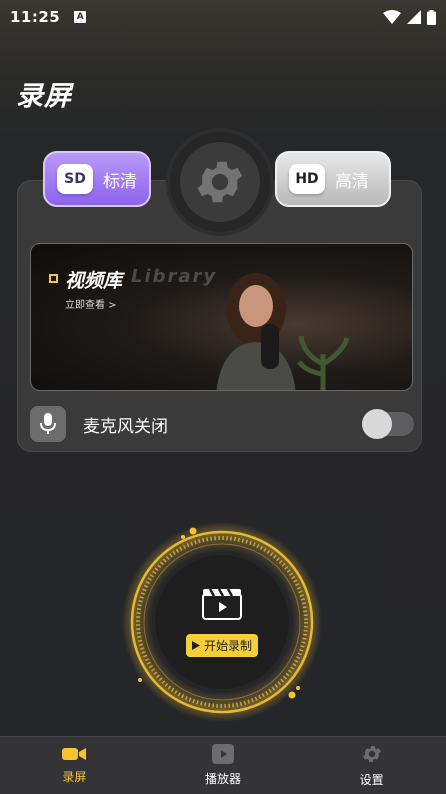  Describe the element at coordinates (195, 645) in the screenshot. I see `play-icon` at that location.